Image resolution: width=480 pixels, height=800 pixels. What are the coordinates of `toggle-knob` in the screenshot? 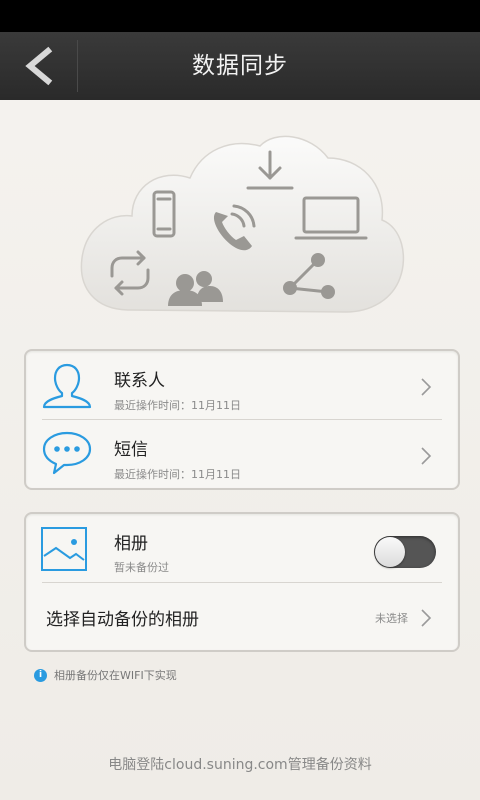 It's located at (390, 552).